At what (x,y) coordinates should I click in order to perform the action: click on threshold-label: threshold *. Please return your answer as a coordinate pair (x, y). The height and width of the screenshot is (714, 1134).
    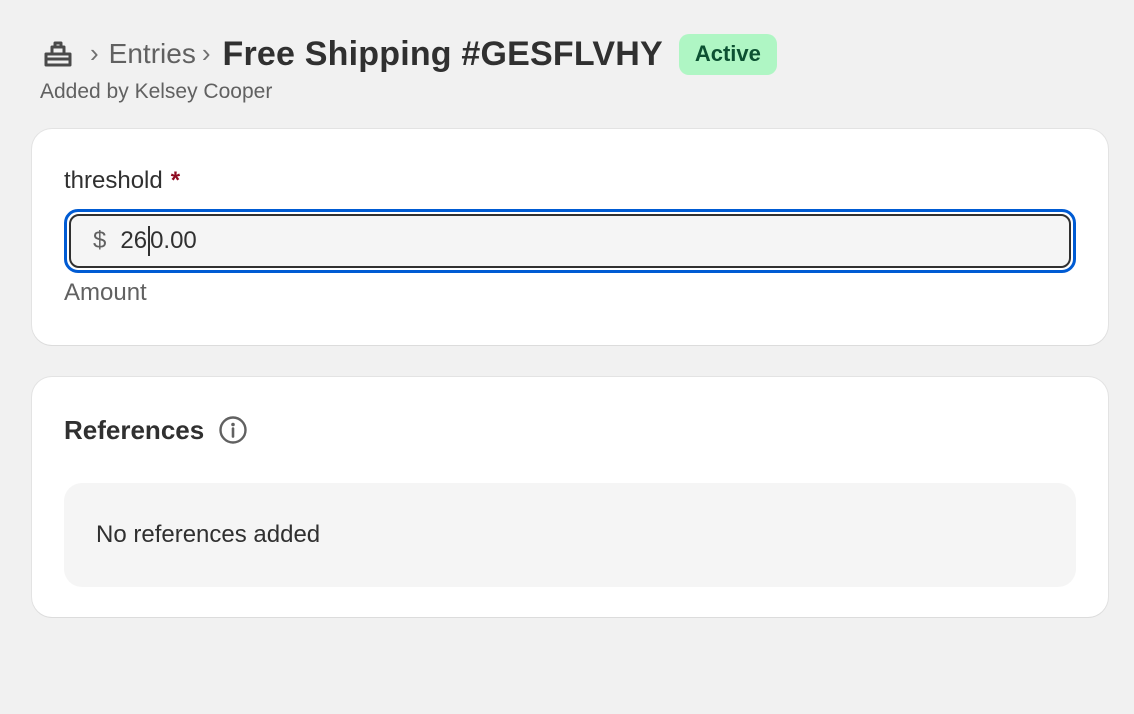
    Looking at the image, I should click on (570, 181).